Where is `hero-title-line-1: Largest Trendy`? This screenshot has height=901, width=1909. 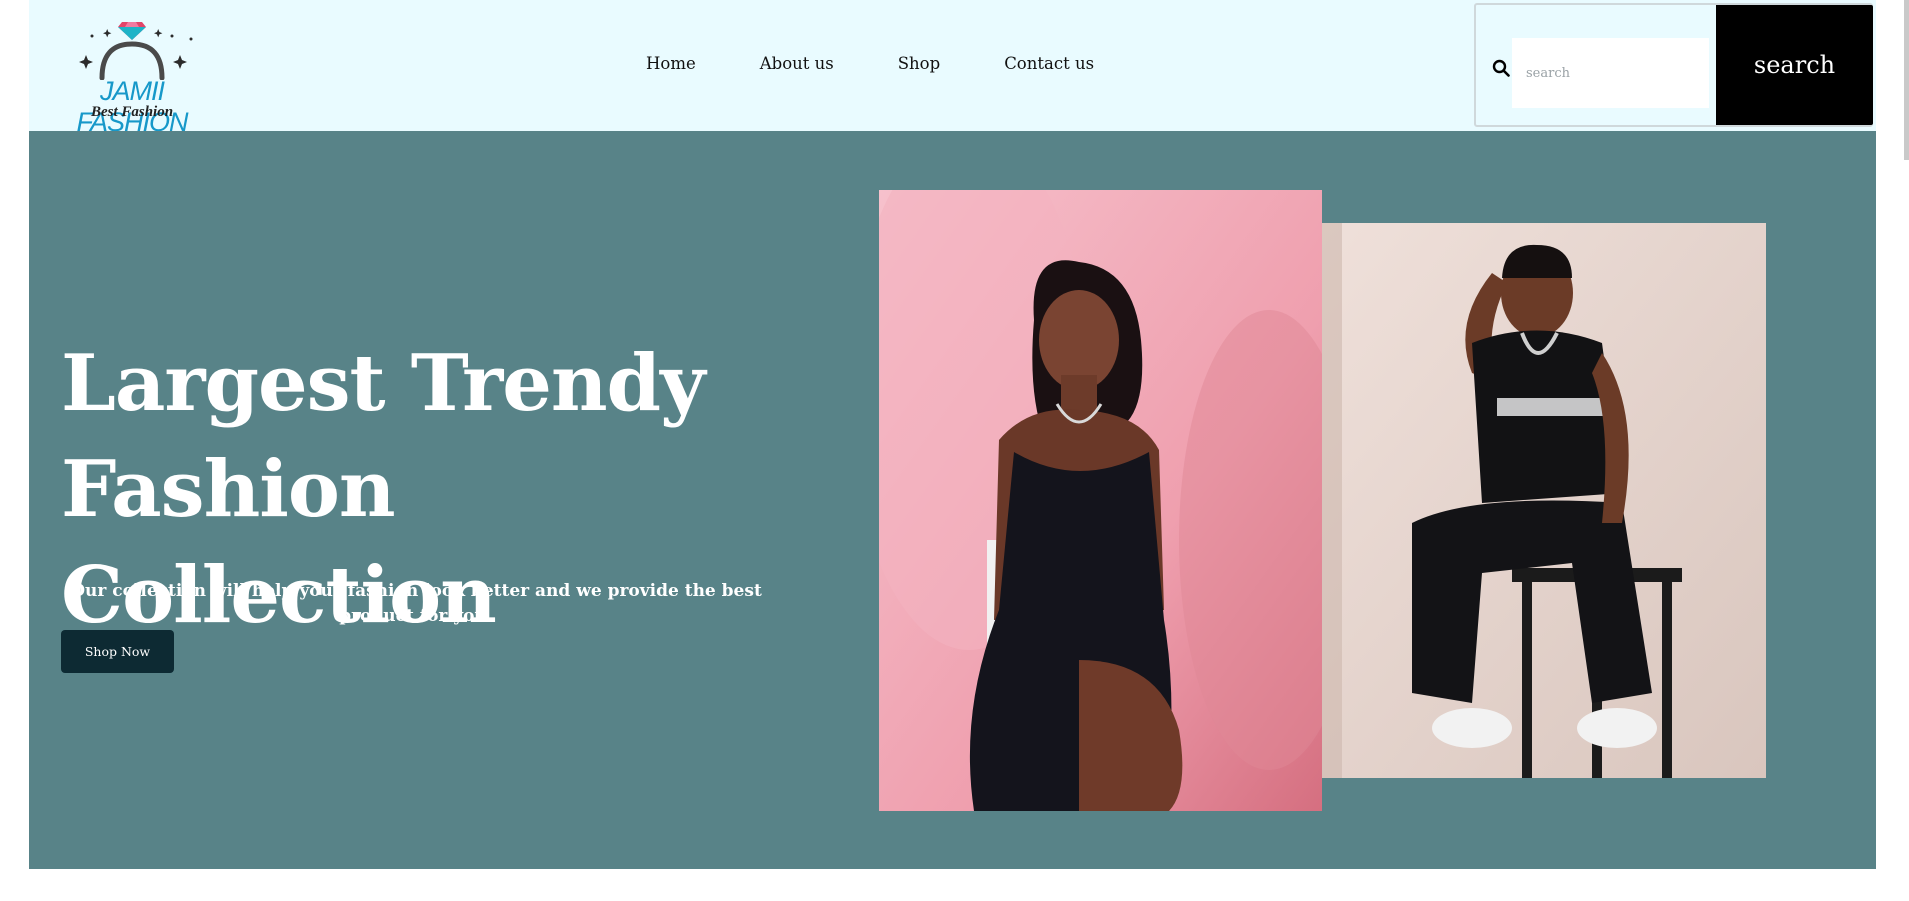
hero-title-line-1: Largest Trendy is located at coordinates (383, 383).